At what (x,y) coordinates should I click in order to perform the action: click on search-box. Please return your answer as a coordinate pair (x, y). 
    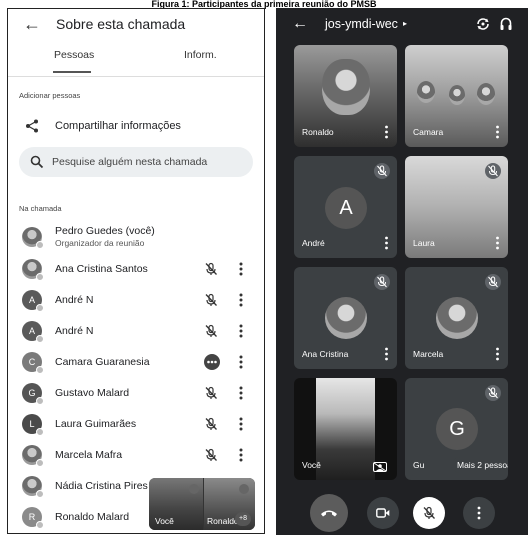
    Looking at the image, I should click on (136, 162).